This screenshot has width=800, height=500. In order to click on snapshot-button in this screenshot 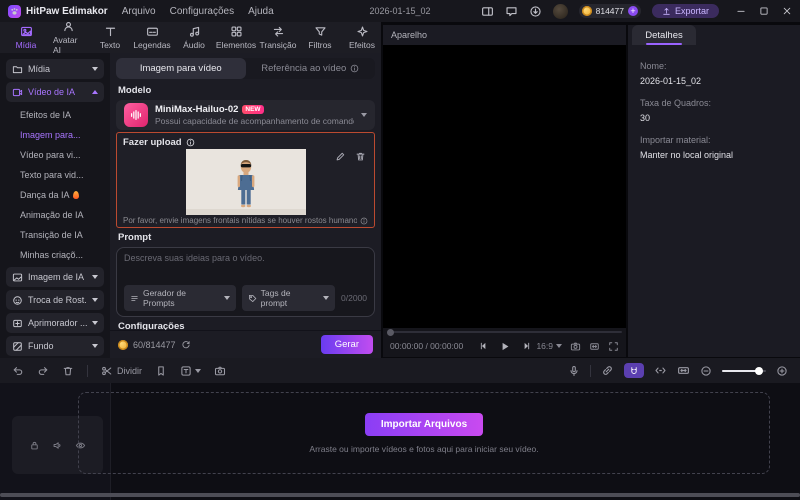, I will do `click(220, 371)`.